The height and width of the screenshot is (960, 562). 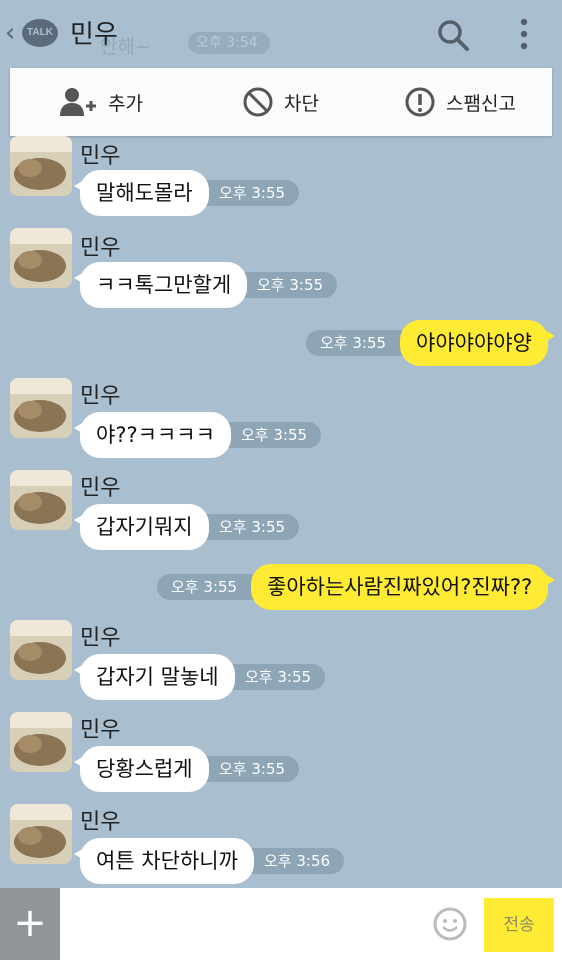 I want to click on add-friend-icon, so click(x=78, y=102).